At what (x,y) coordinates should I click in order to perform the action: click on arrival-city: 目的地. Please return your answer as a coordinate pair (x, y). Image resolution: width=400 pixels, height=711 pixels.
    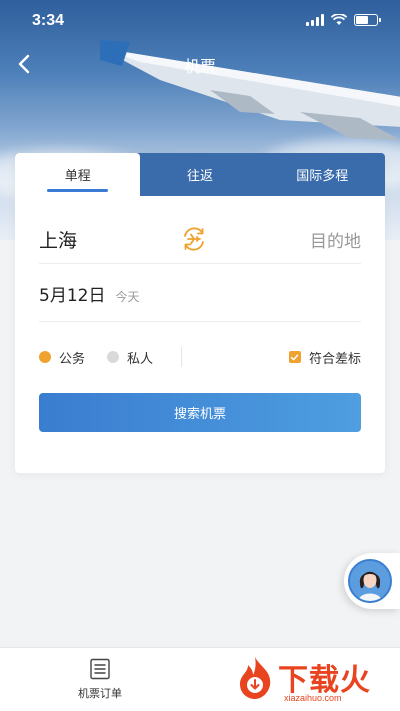
    Looking at the image, I should click on (335, 239).